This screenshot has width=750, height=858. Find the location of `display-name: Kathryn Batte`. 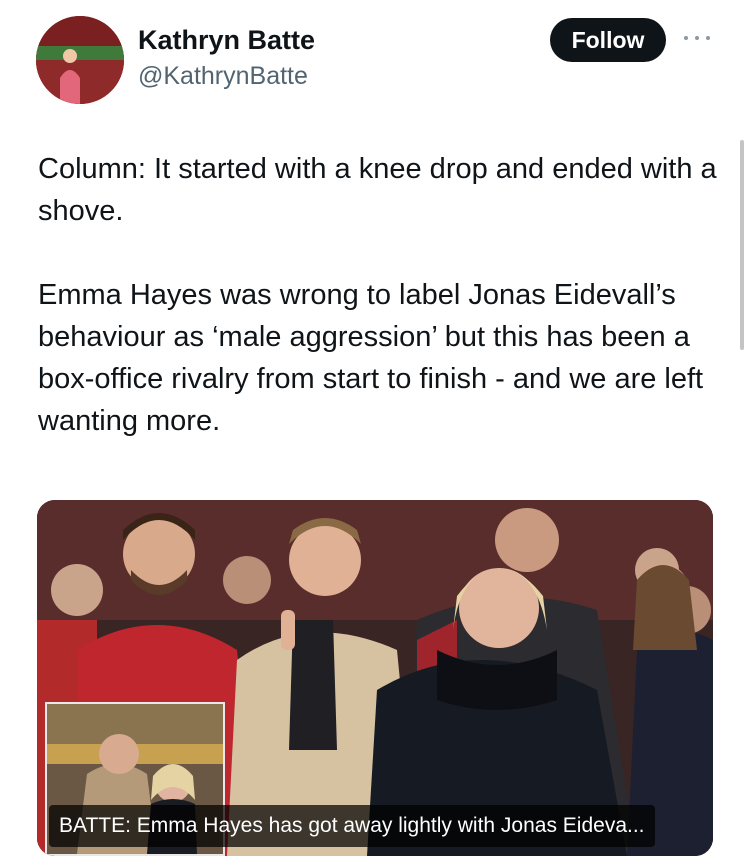

display-name: Kathryn Batte is located at coordinates (226, 40).